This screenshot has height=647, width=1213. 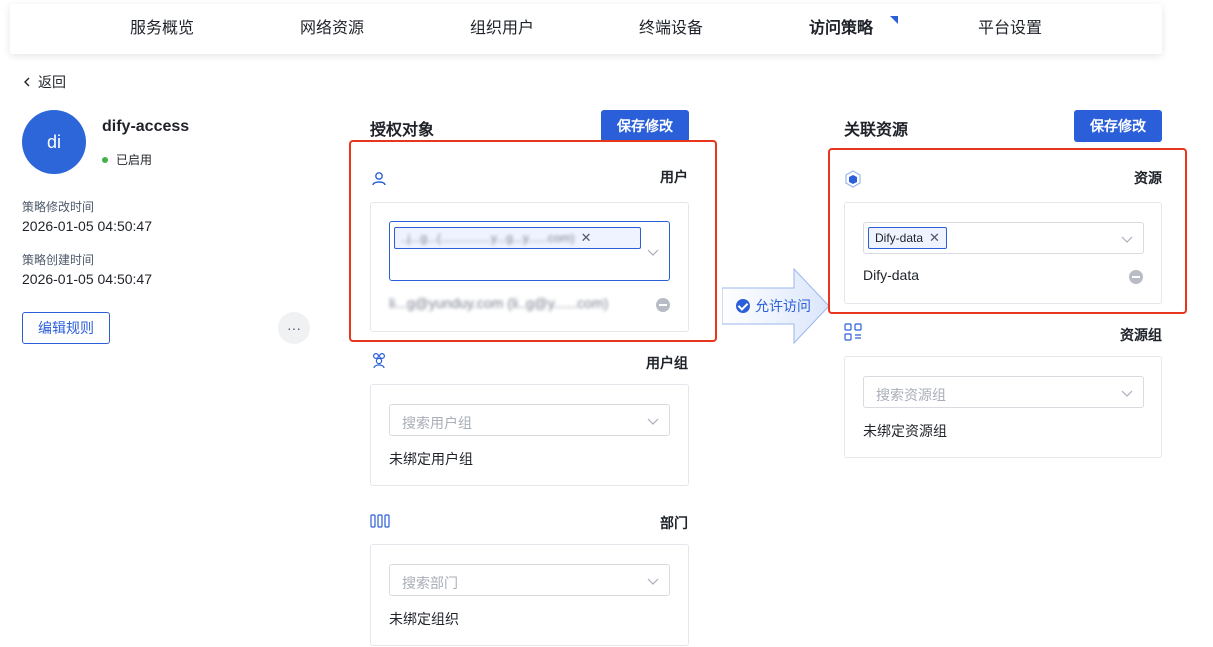 What do you see at coordinates (380, 521) in the screenshot?
I see `department-icon` at bounding box center [380, 521].